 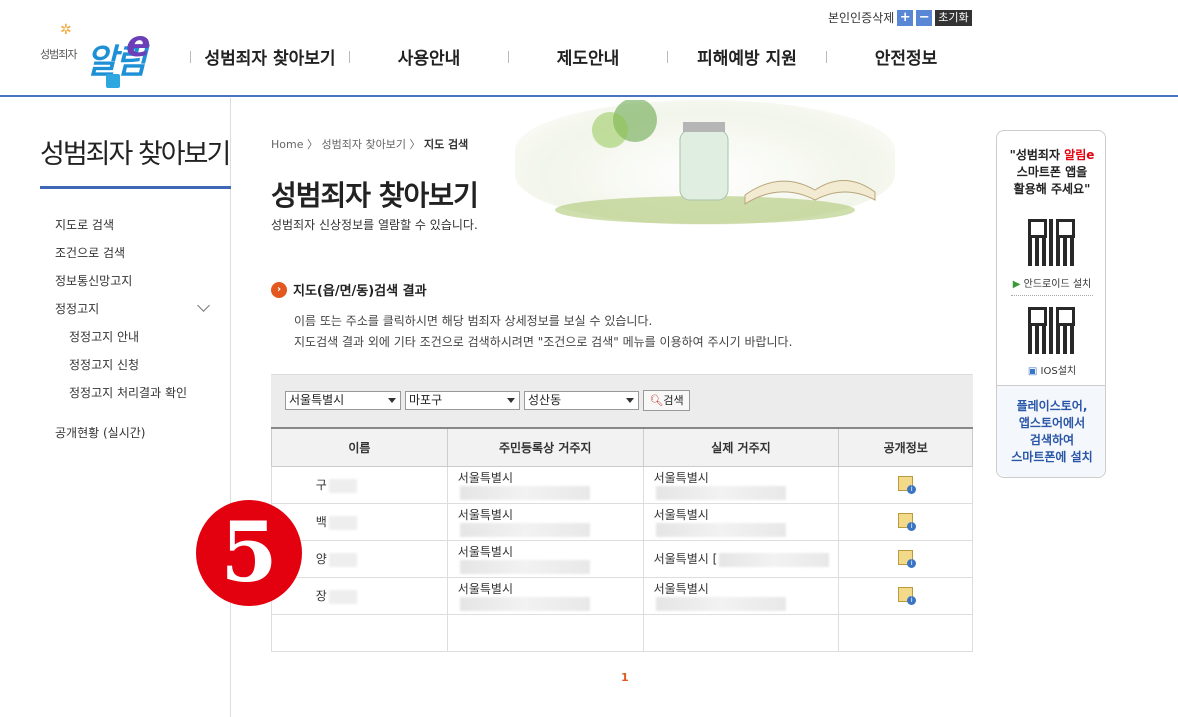 I want to click on city-select: 서울특별시, so click(x=343, y=400).